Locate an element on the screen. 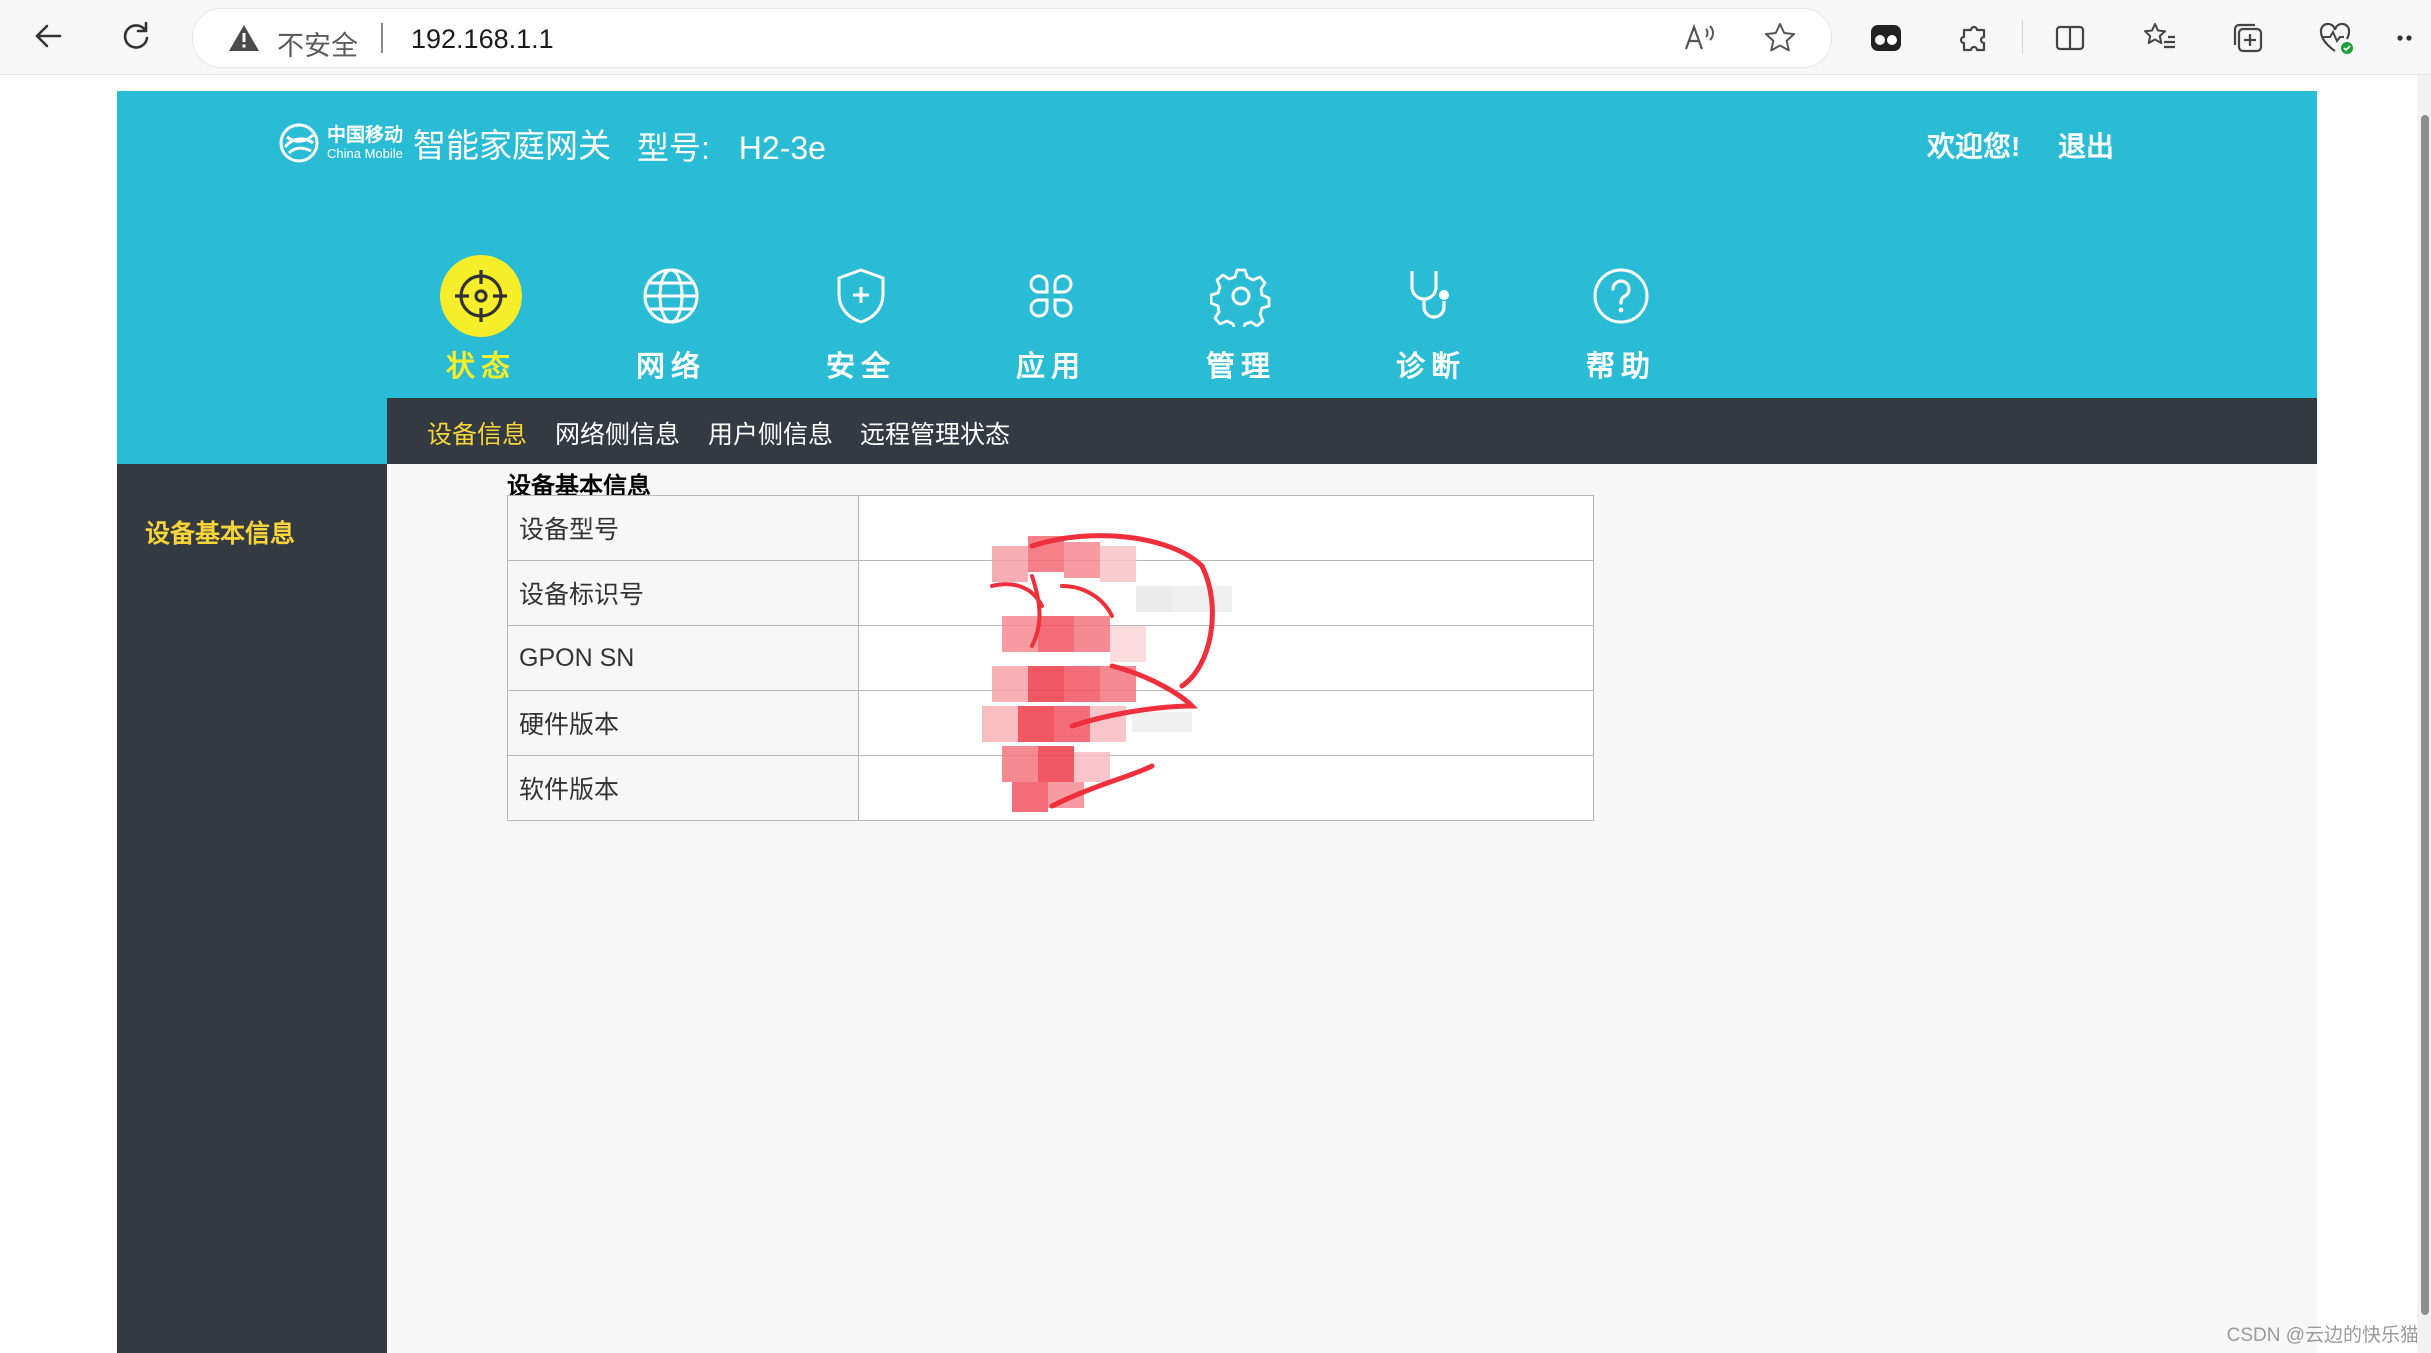 The image size is (2431, 1353). row-label: GPON SN is located at coordinates (683, 658).